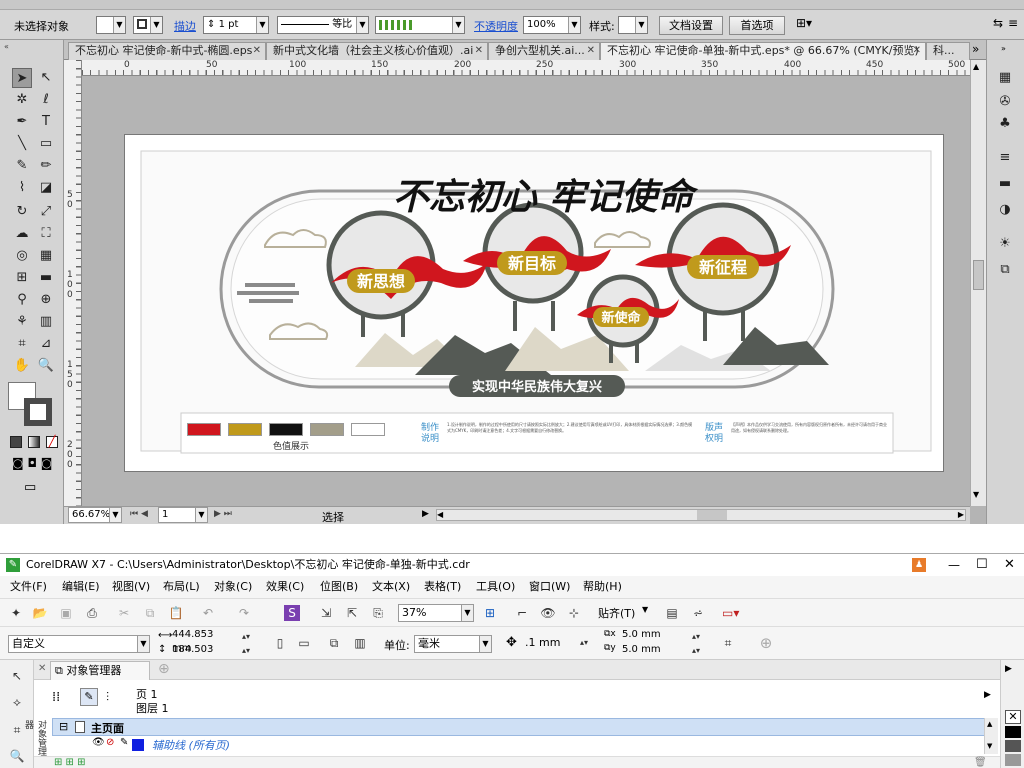  I want to click on all-pages-icon: ⧉, so click(334, 643).